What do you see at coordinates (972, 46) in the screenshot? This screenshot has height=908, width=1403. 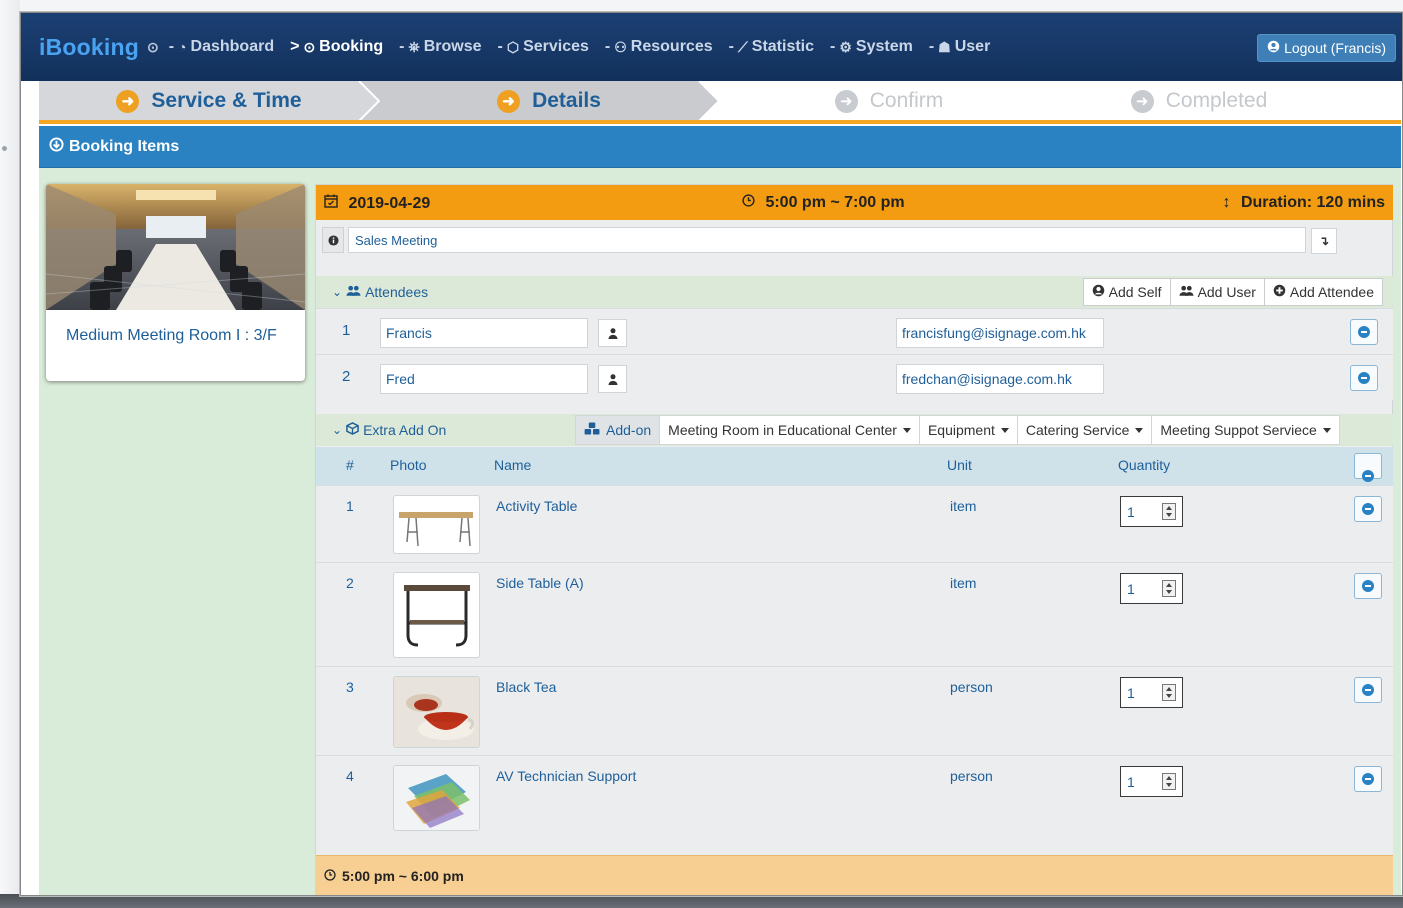 I see `nav-label: User` at bounding box center [972, 46].